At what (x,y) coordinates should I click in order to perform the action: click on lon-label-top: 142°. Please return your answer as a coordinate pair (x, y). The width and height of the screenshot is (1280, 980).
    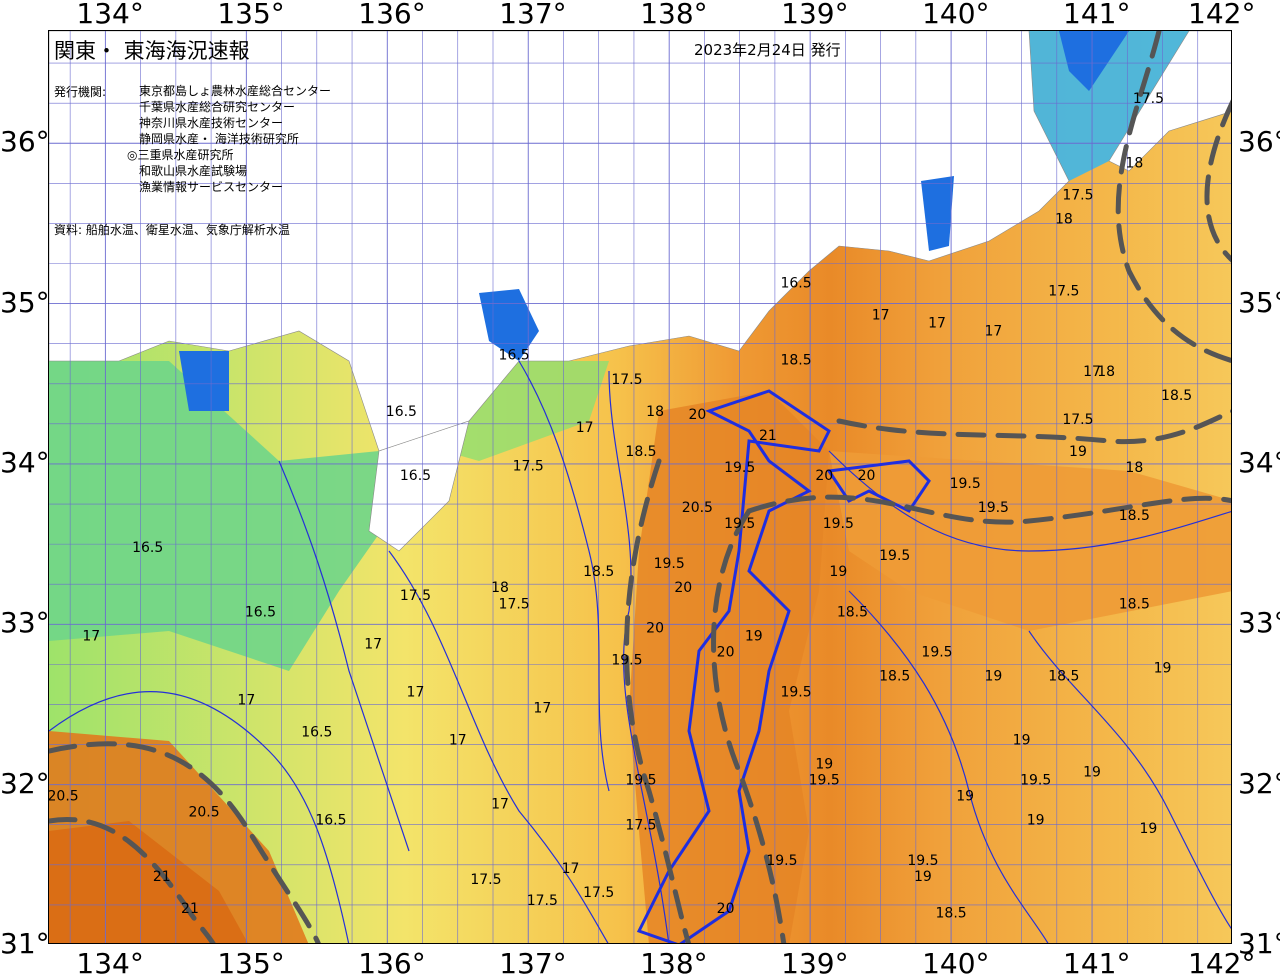
    Looking at the image, I should click on (1222, 15).